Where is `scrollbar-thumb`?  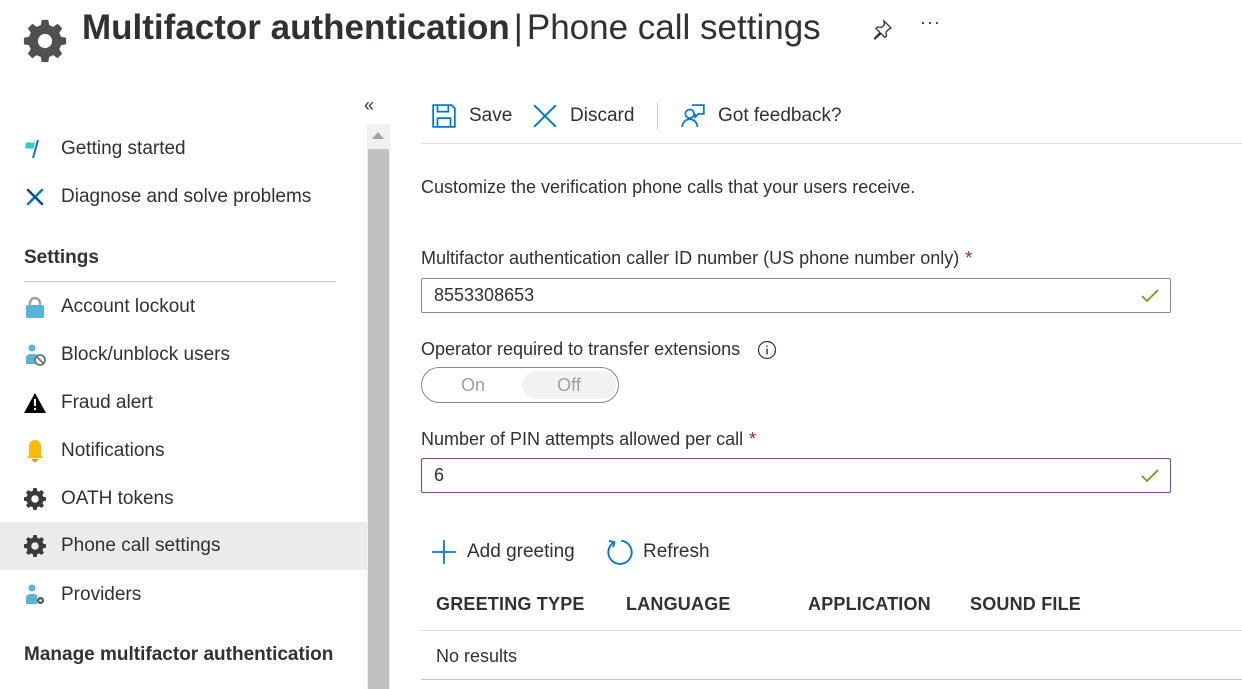
scrollbar-thumb is located at coordinates (378, 419).